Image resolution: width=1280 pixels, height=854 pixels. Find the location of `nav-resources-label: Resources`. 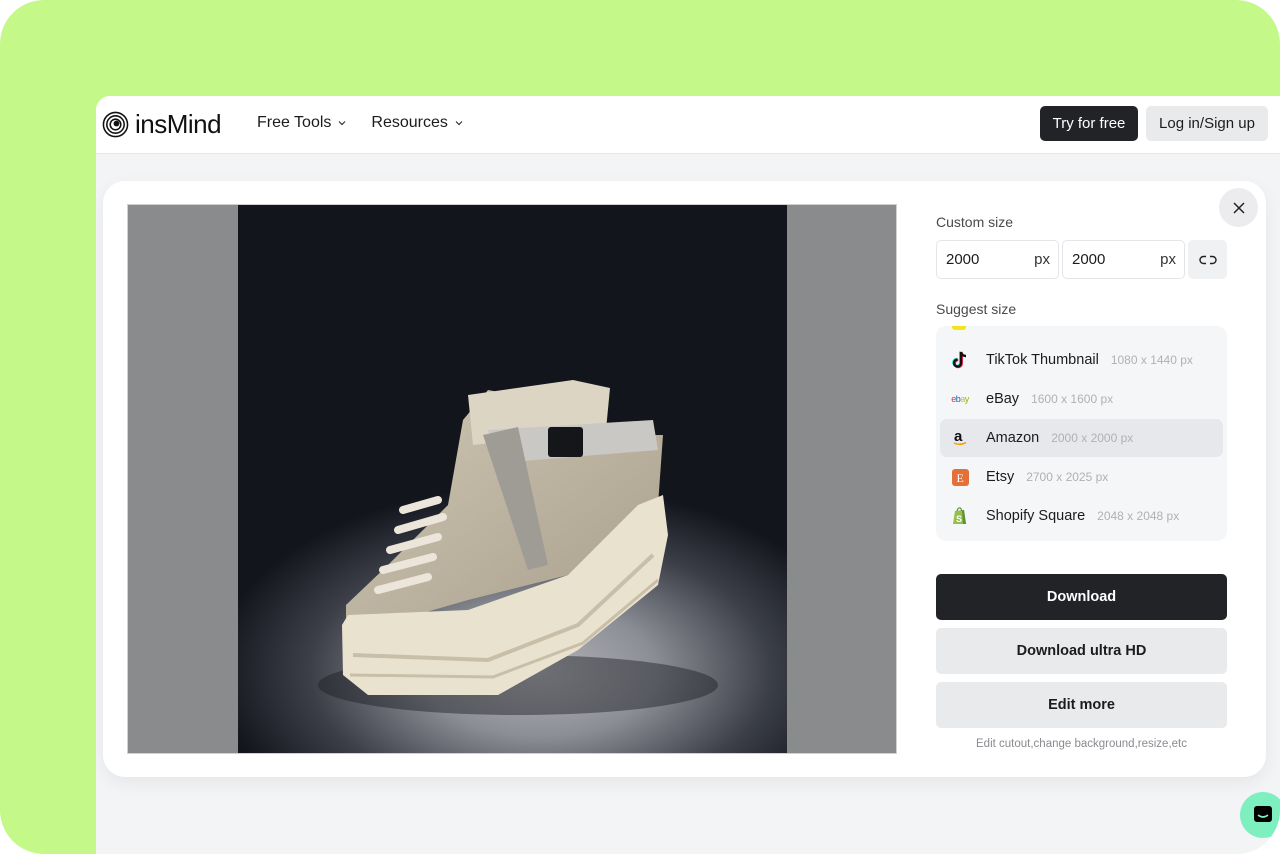

nav-resources-label: Resources is located at coordinates (409, 122).